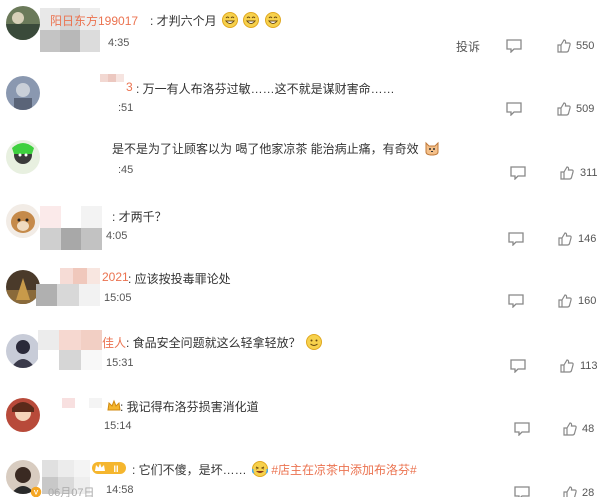 The height and width of the screenshot is (497, 602). What do you see at coordinates (260, 469) in the screenshot?
I see `laugh-cry-emoji` at bounding box center [260, 469].